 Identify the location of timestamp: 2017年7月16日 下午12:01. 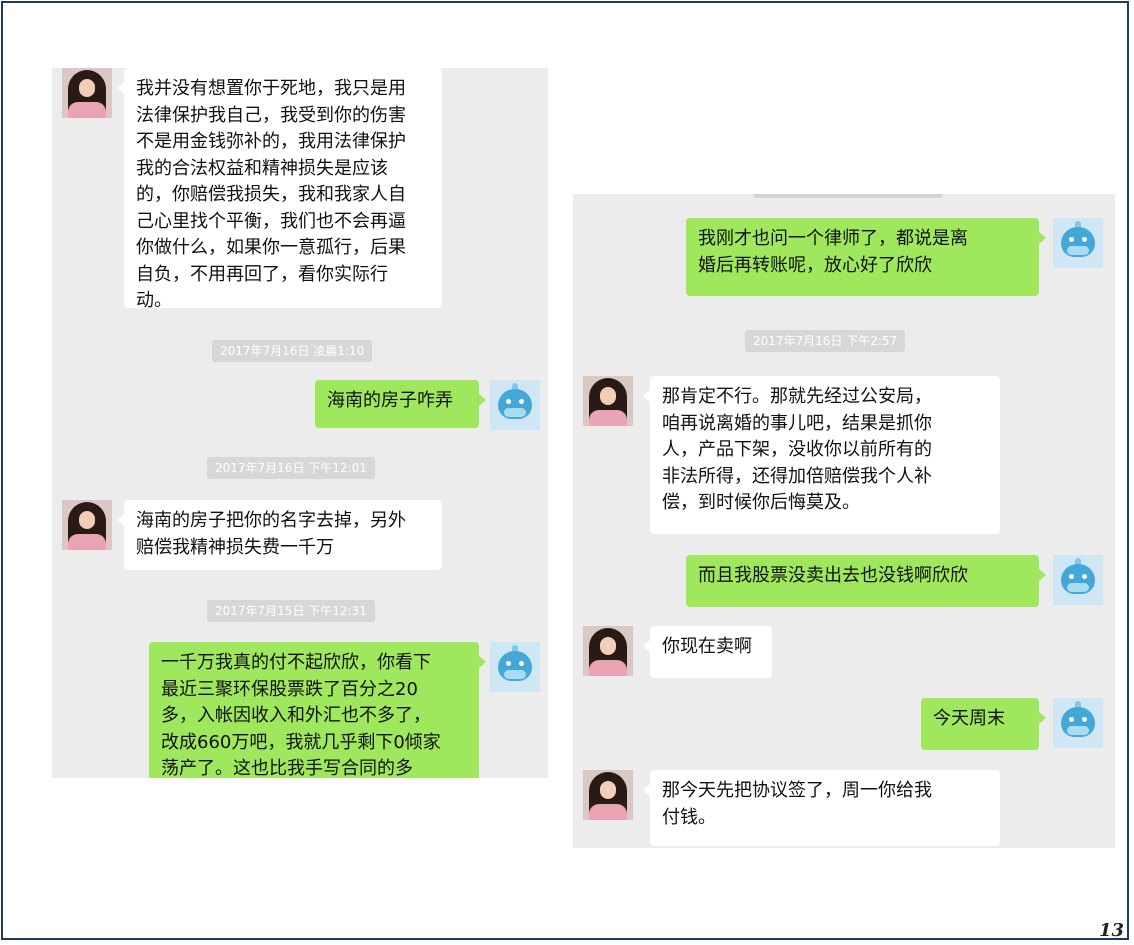
(291, 468).